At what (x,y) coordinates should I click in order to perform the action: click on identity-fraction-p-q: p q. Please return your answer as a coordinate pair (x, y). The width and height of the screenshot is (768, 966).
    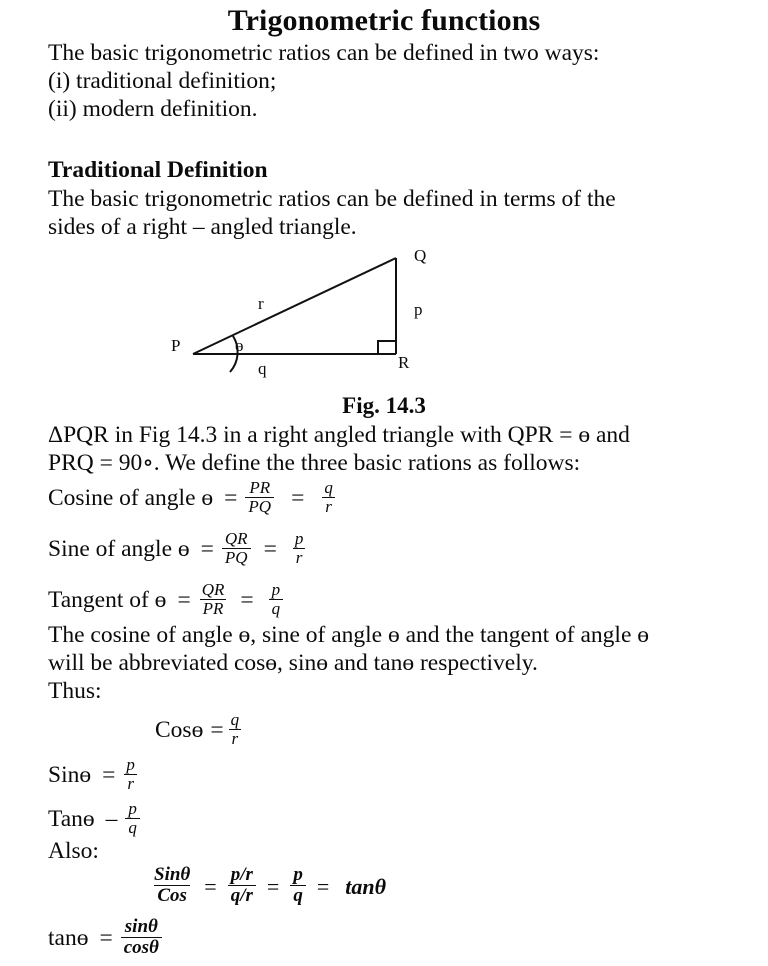
    Looking at the image, I should click on (298, 885).